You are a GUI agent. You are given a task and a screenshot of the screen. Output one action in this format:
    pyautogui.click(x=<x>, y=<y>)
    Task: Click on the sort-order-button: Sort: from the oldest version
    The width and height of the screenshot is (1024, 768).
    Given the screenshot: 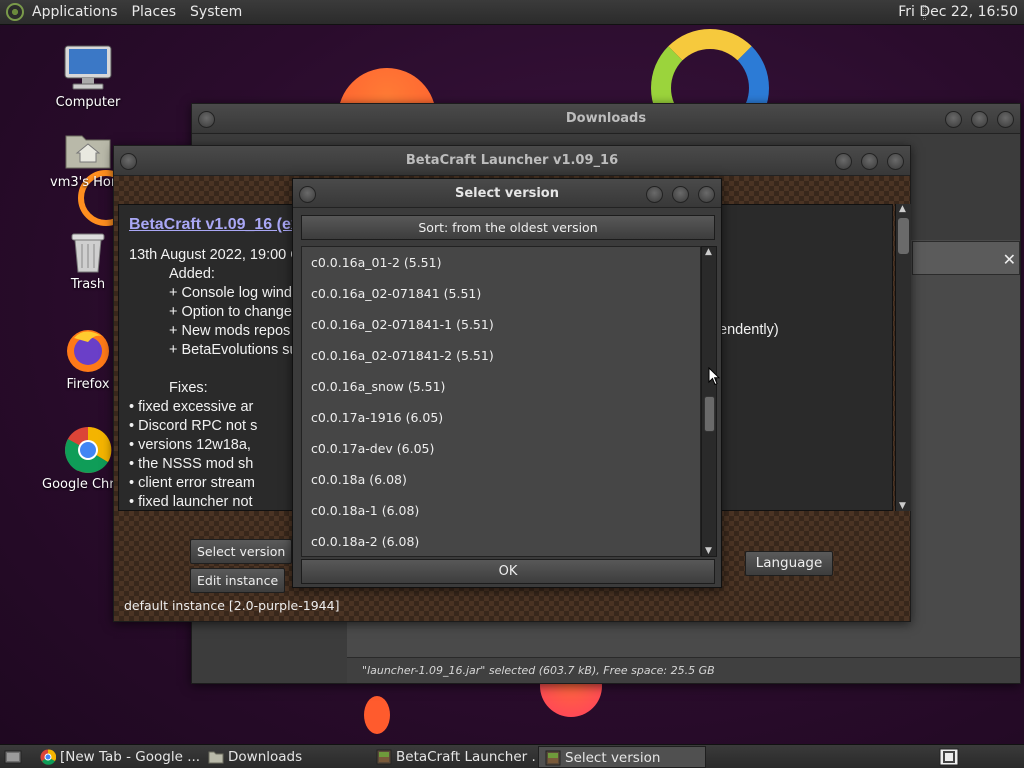 What is the action you would take?
    pyautogui.click(x=508, y=227)
    